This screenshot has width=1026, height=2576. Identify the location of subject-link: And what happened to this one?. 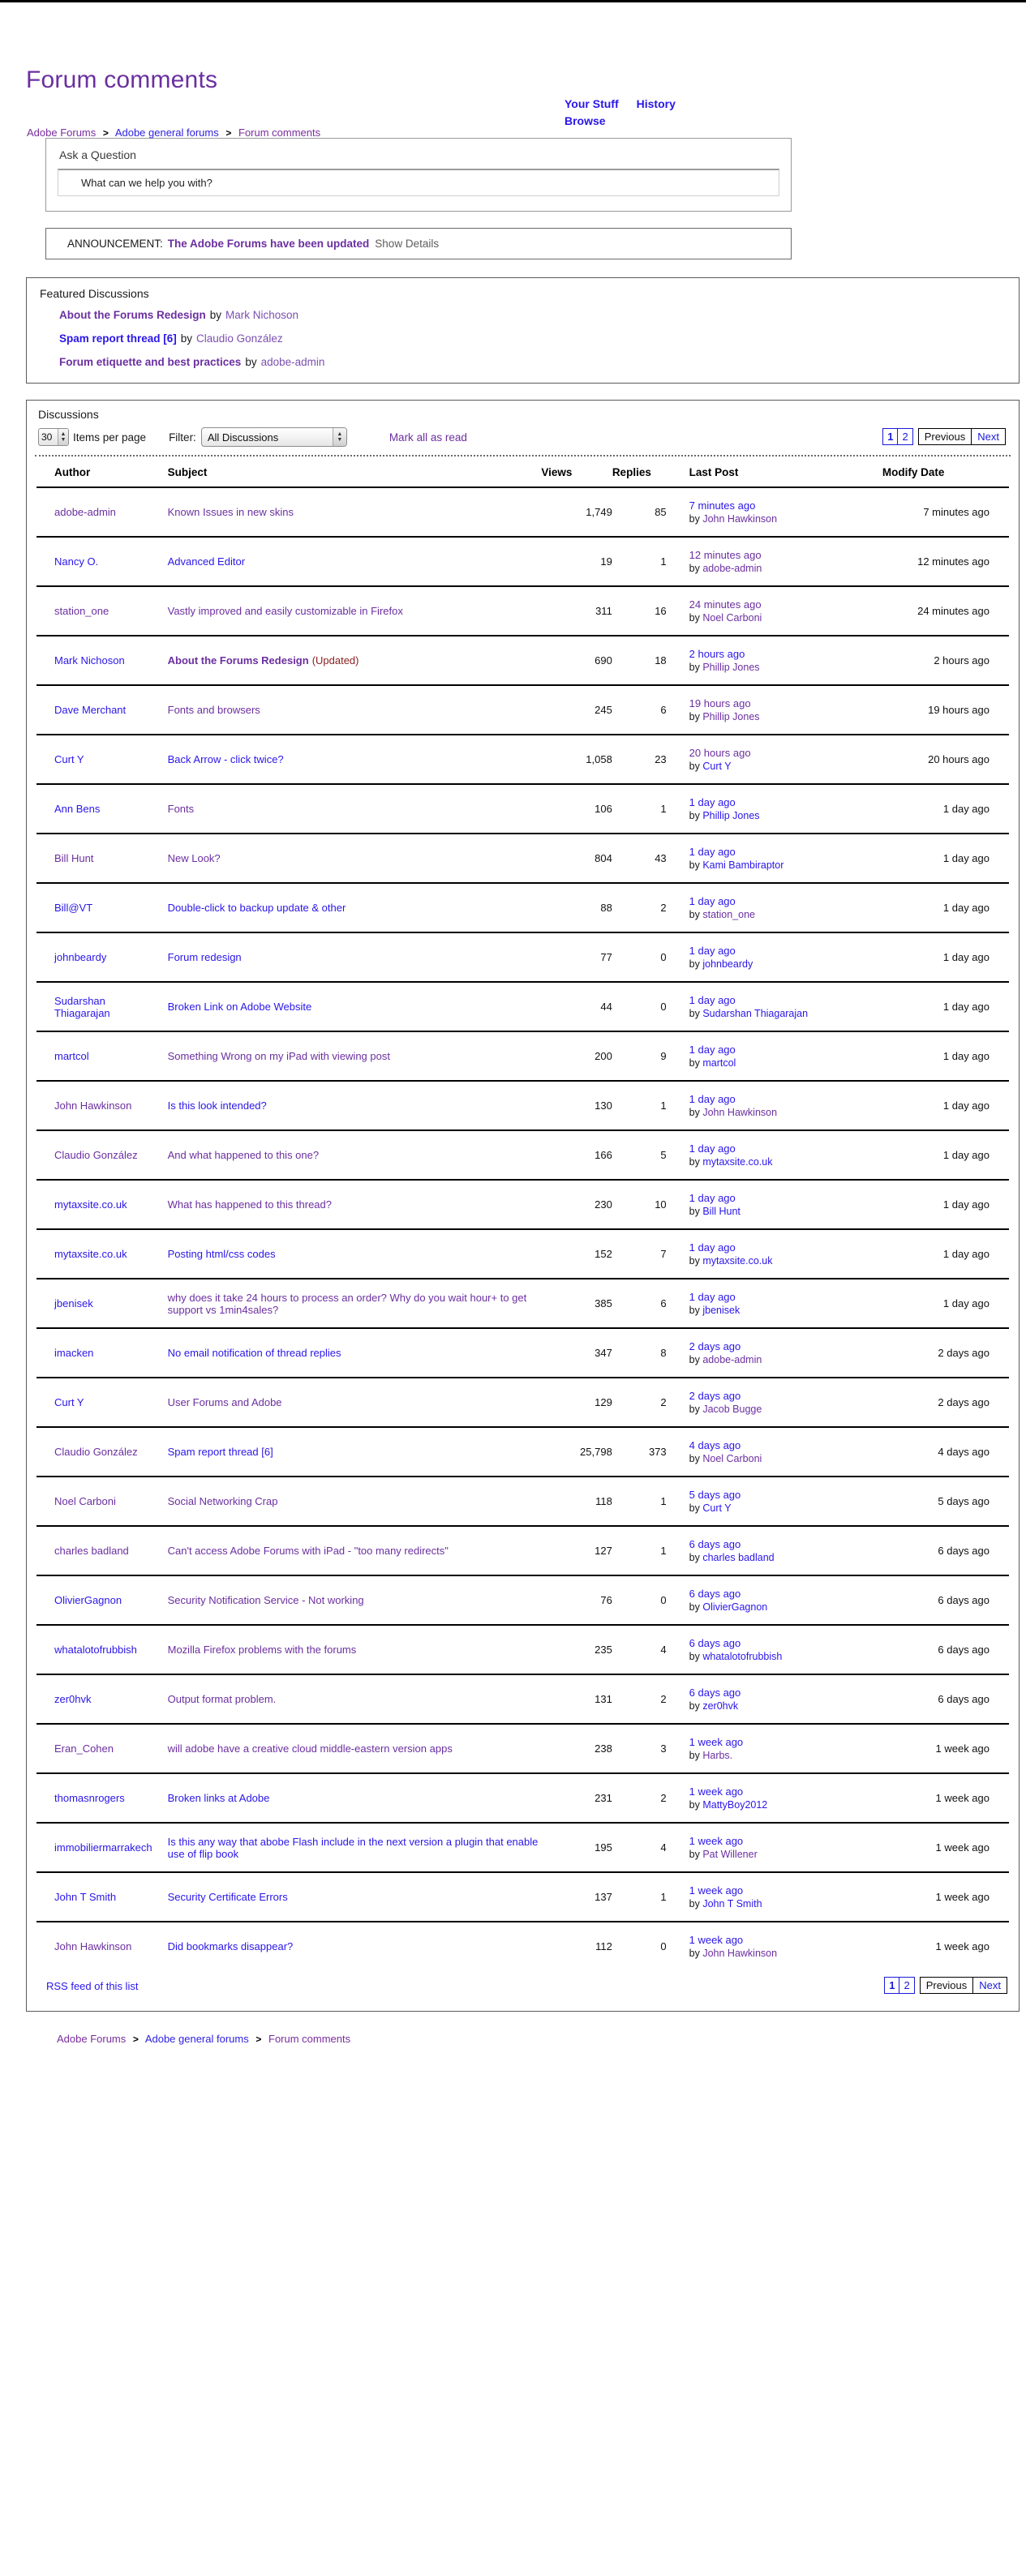
(243, 1155).